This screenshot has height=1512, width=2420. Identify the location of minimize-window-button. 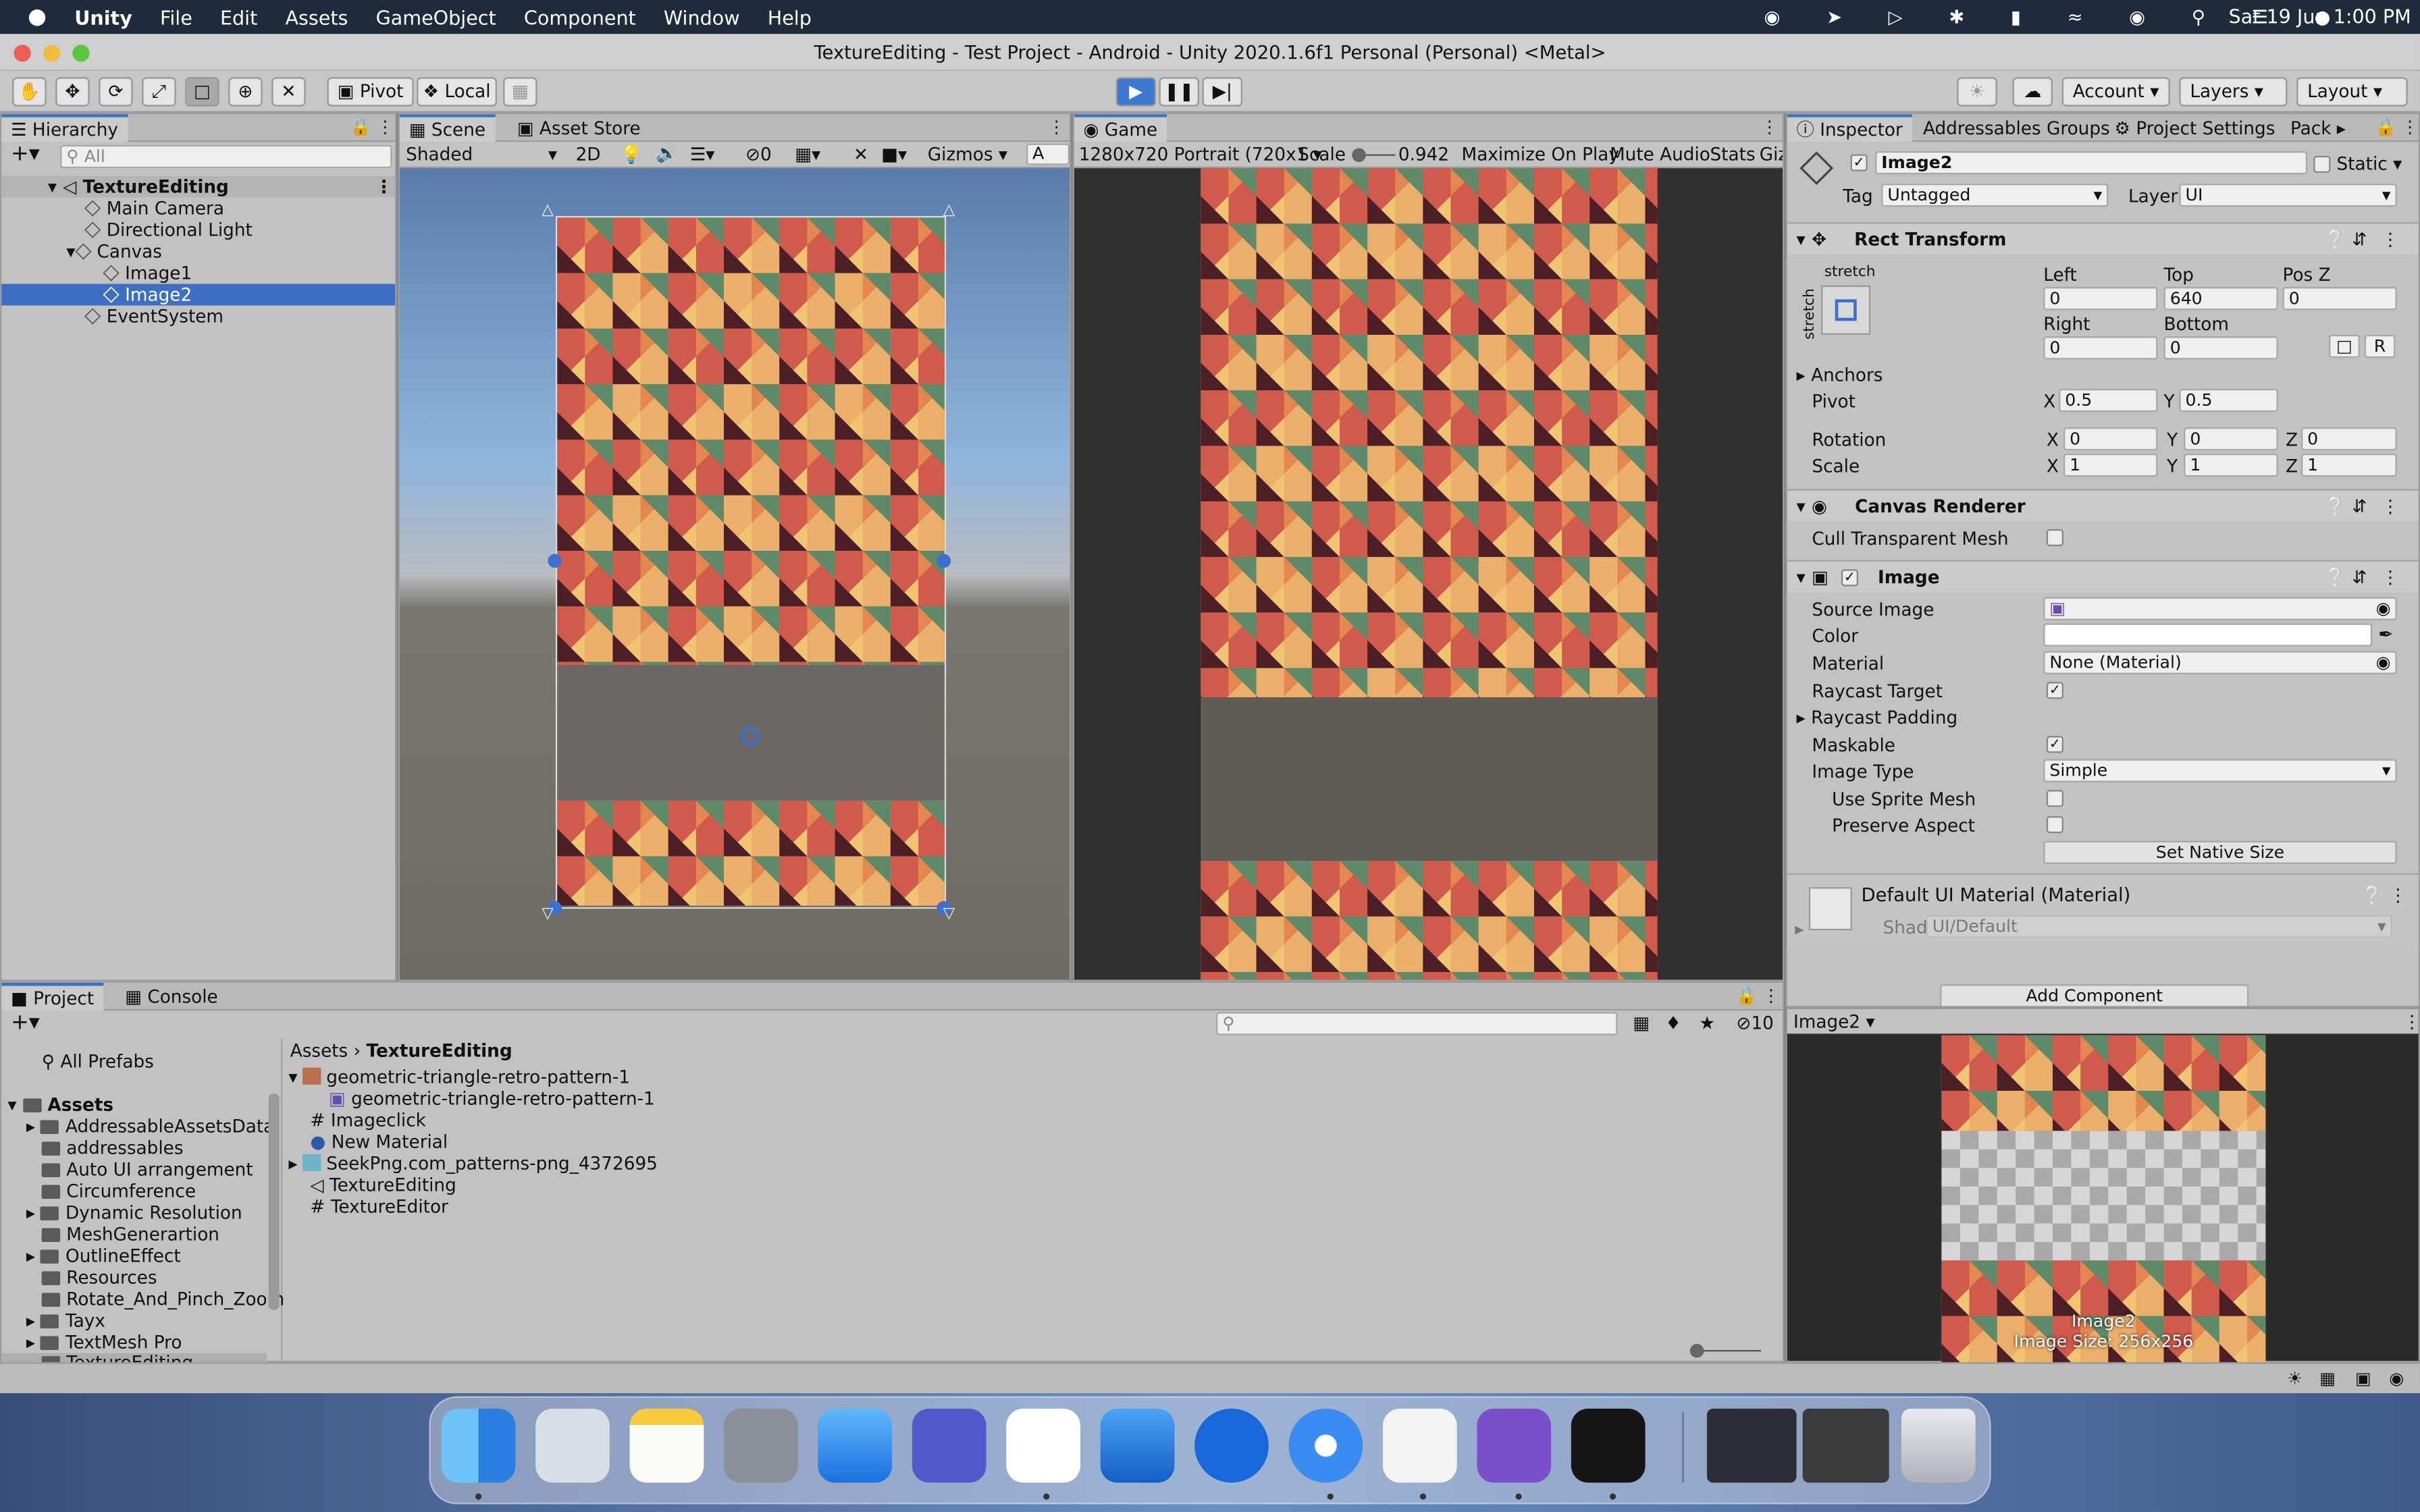
(52, 53).